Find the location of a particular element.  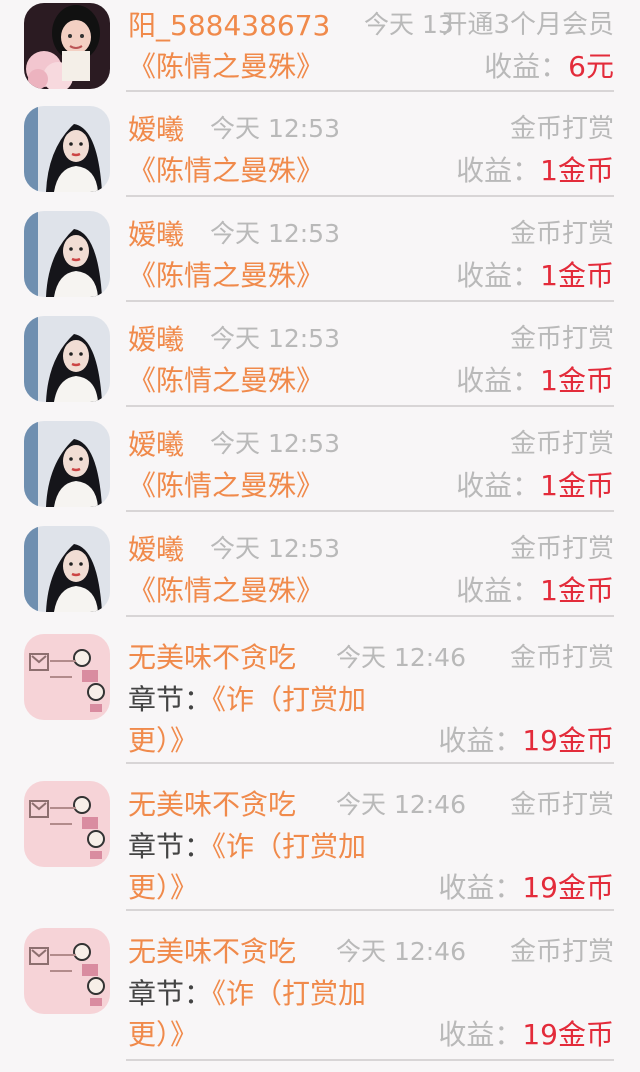

earnings: 收益：6元 is located at coordinates (549, 67).